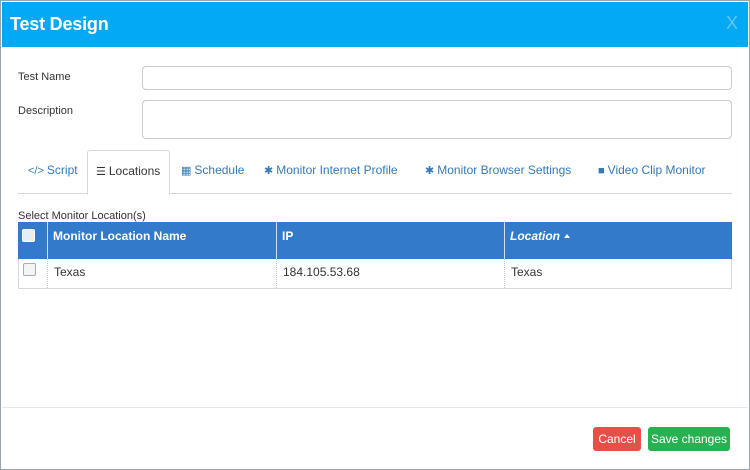 The width and height of the screenshot is (750, 470). Describe the element at coordinates (29, 269) in the screenshot. I see `row-checkbox` at that location.